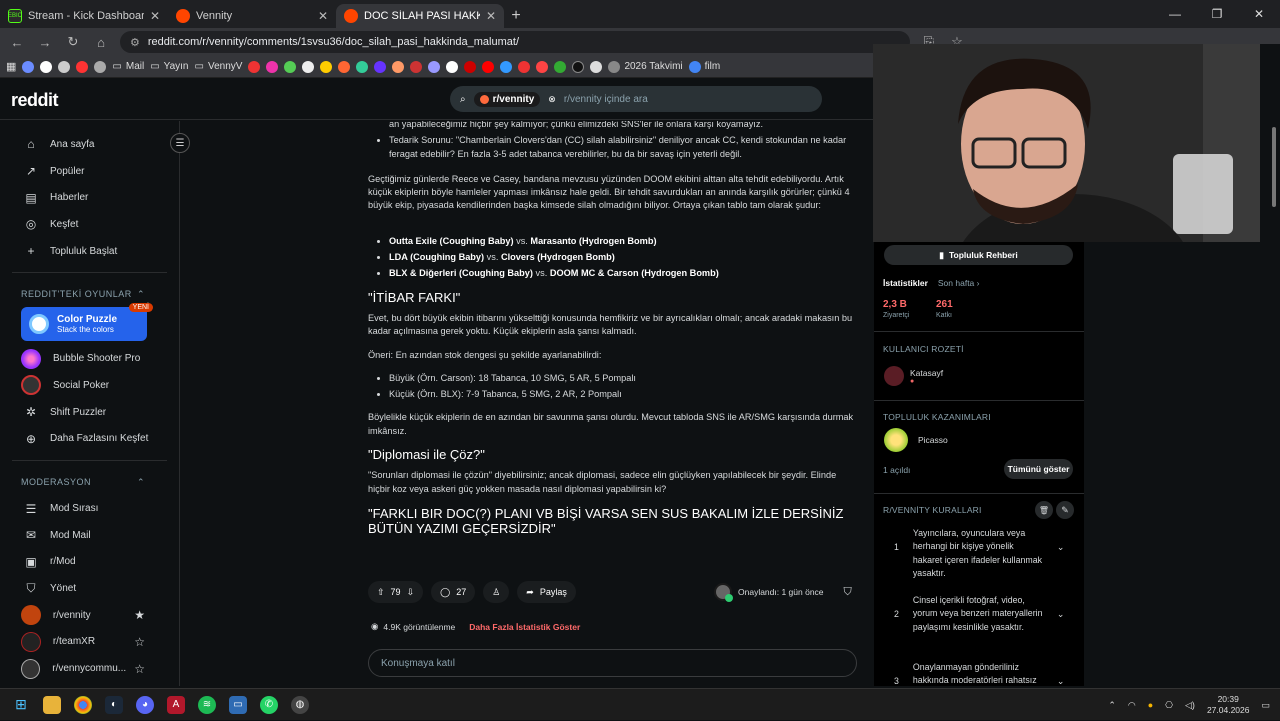 This screenshot has height=721, width=1280. What do you see at coordinates (89, 668) in the screenshot?
I see `sidebar-item-r-vennycommunity: r/vennycommu... ☆` at bounding box center [89, 668].